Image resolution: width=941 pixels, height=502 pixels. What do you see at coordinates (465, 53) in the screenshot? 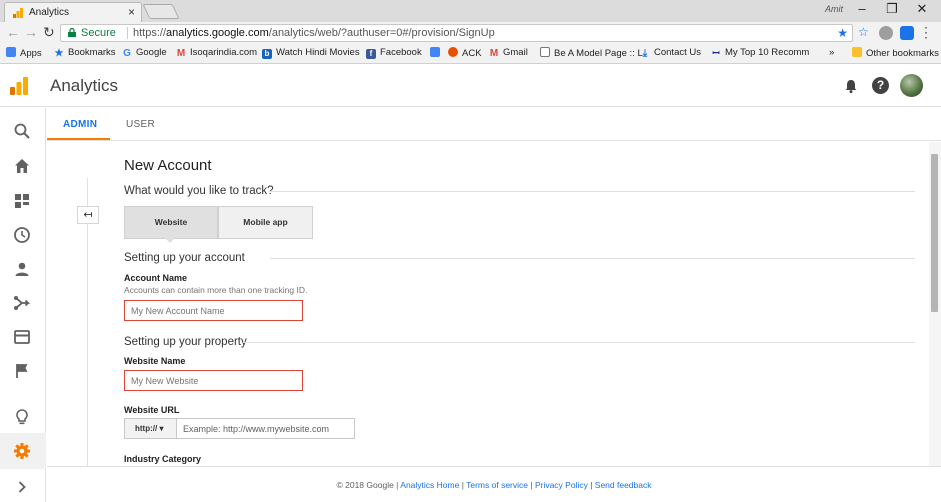
I see `bookmark-ack: ACK` at bounding box center [465, 53].